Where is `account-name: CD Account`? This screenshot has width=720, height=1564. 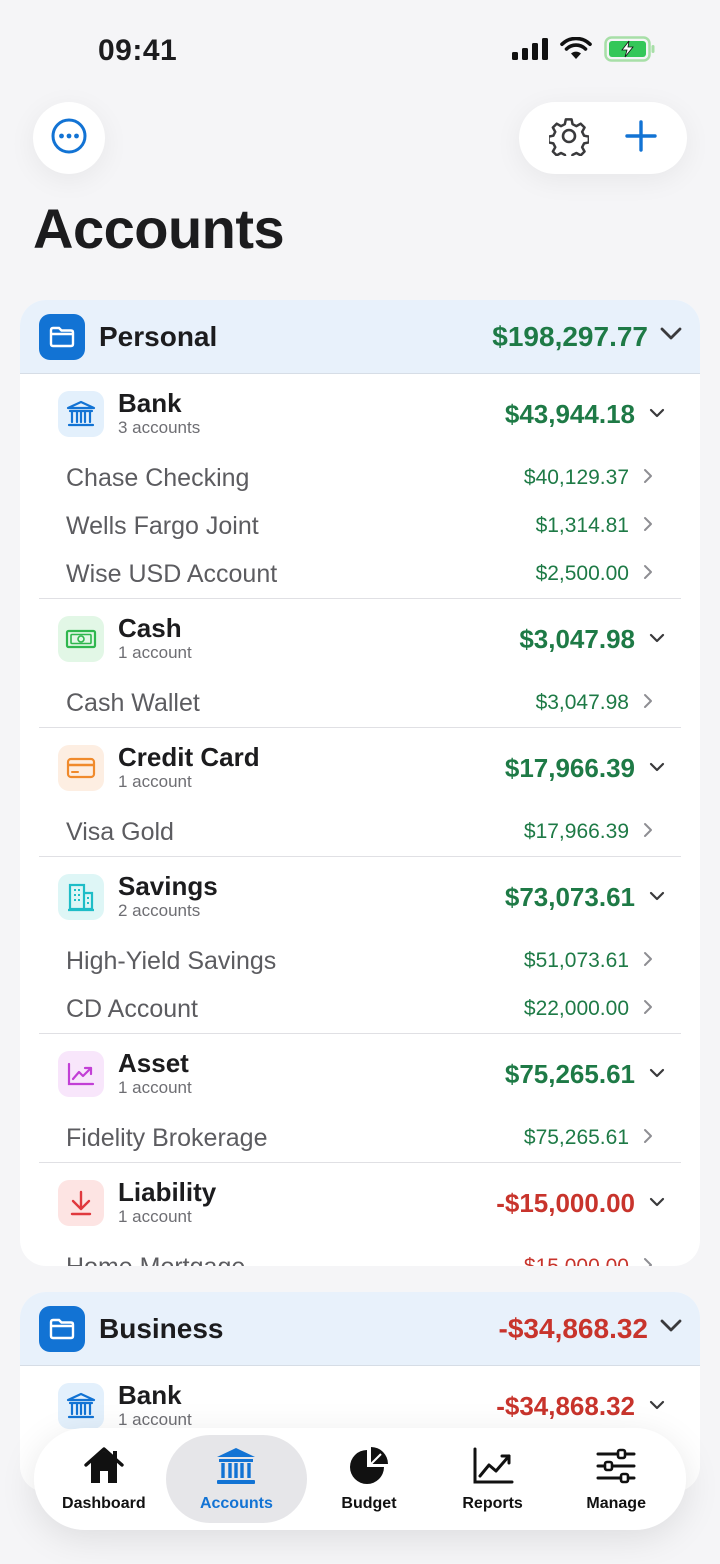
account-name: CD Account is located at coordinates (132, 1008).